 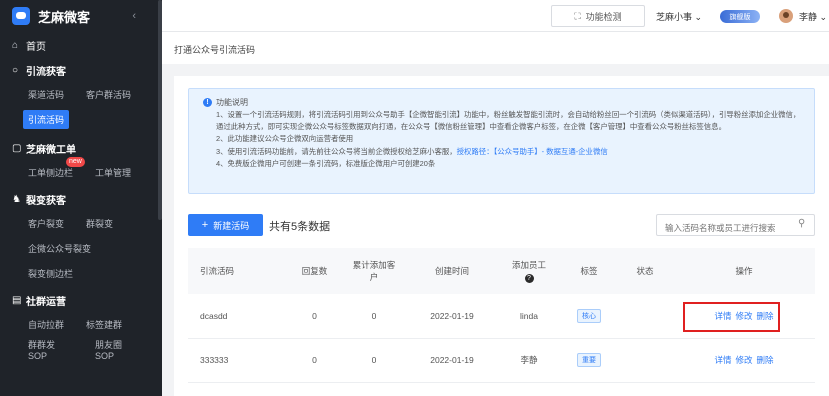 I want to click on sidebar-item-group-sop: 群群发SOP, so click(x=50, y=349).